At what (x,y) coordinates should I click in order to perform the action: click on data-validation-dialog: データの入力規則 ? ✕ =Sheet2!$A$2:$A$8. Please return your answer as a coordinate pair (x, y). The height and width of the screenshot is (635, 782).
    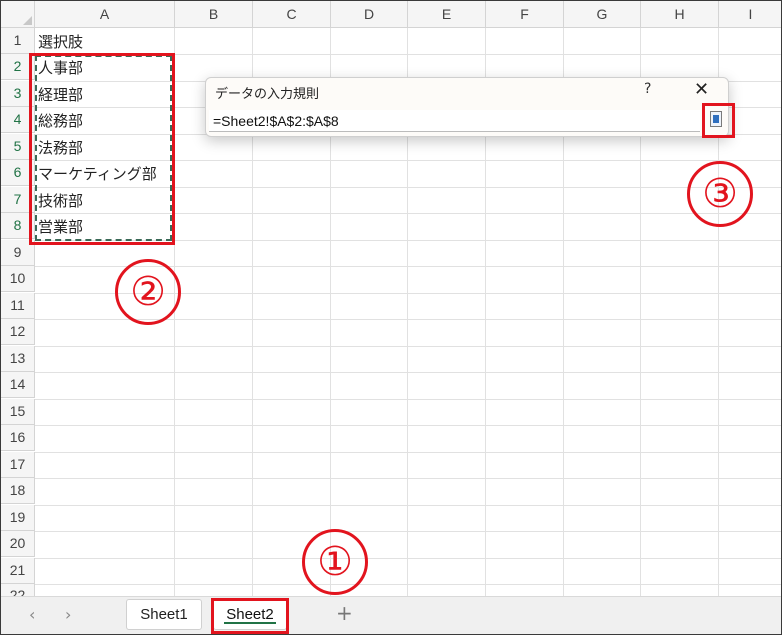
    Looking at the image, I should click on (467, 107).